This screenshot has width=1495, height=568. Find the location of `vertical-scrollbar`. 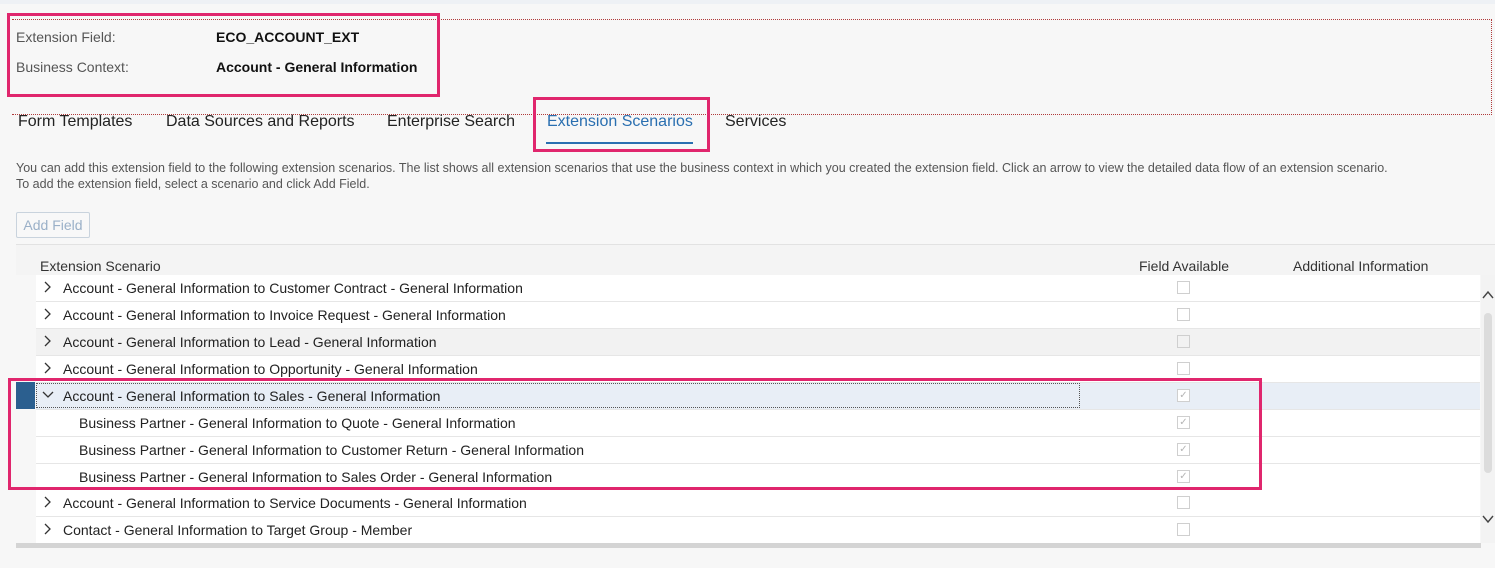

vertical-scrollbar is located at coordinates (1488, 409).